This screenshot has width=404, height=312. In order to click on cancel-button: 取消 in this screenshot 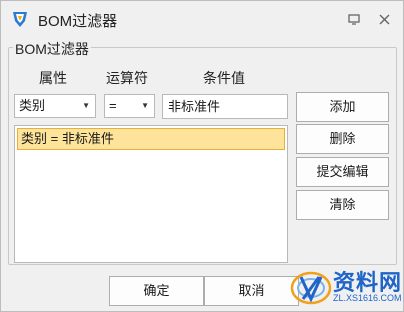, I will do `click(251, 291)`.